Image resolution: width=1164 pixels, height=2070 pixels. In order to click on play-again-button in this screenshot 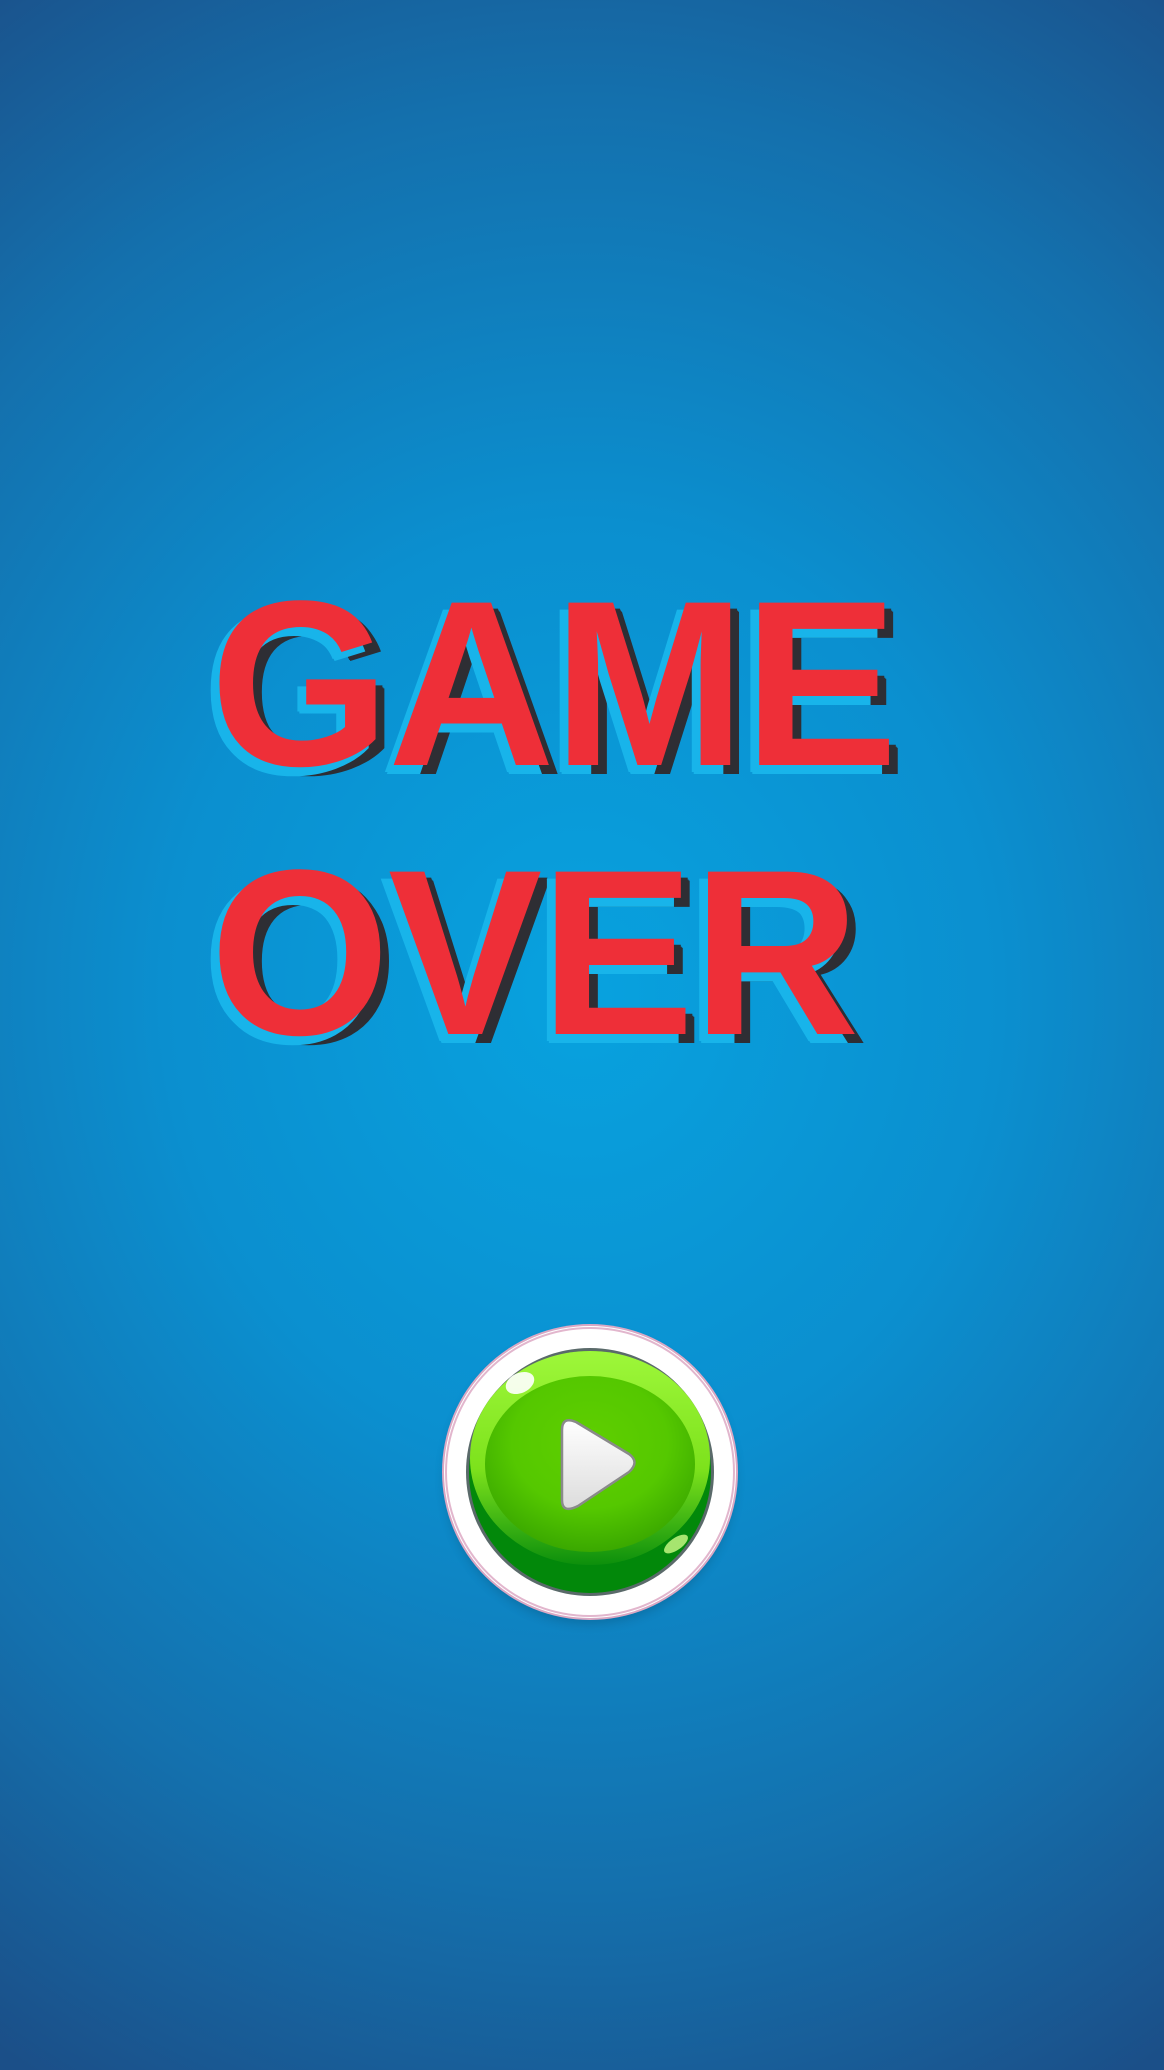, I will do `click(590, 1472)`.